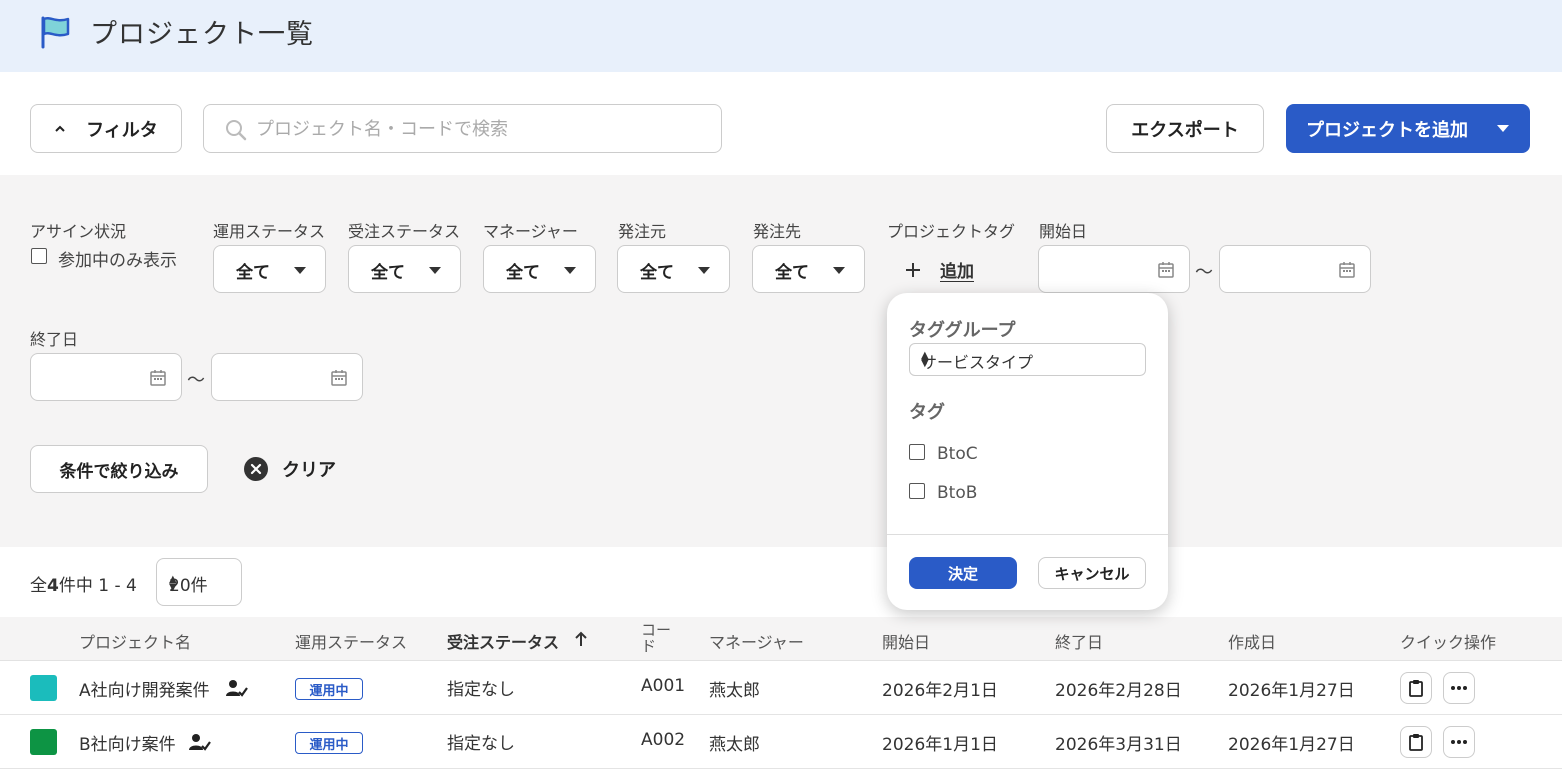 The image size is (1562, 769). What do you see at coordinates (951, 231) in the screenshot?
I see `project-tag-label: プロジェクトタグ` at bounding box center [951, 231].